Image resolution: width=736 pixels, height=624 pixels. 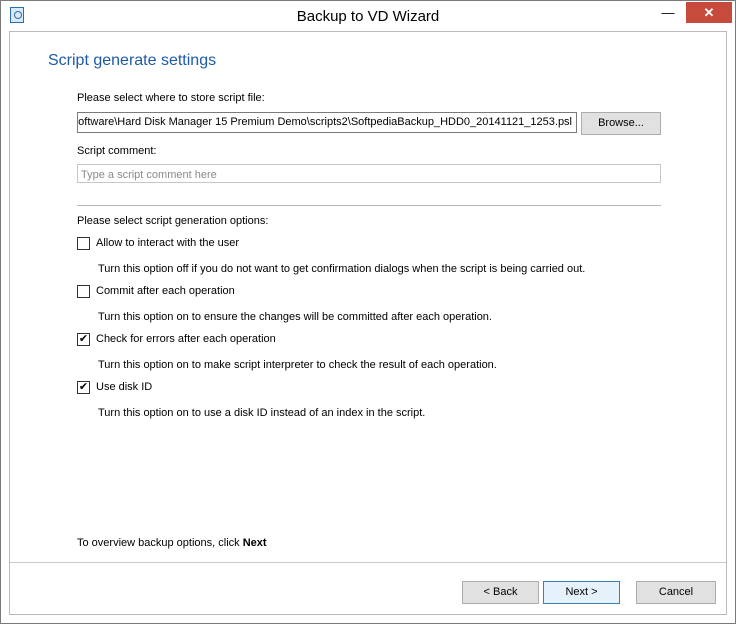 What do you see at coordinates (676, 592) in the screenshot?
I see `cancel-button: Cancel` at bounding box center [676, 592].